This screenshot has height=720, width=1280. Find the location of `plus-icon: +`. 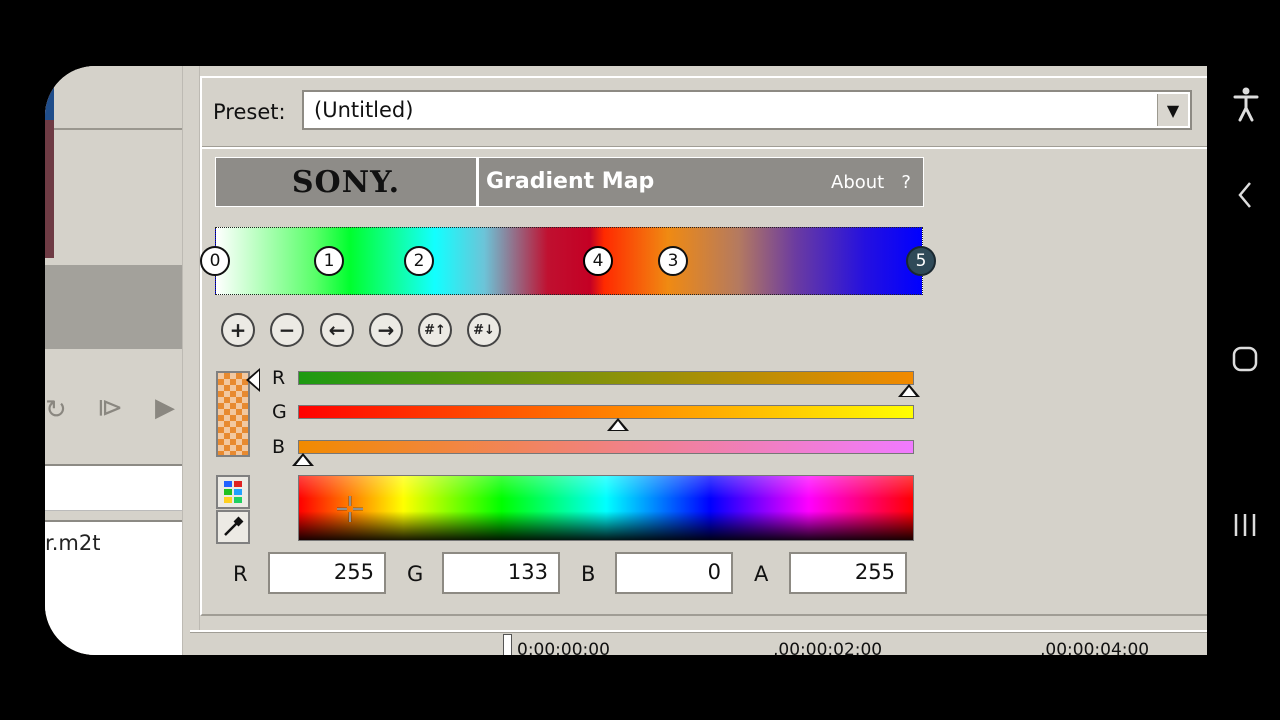

plus-icon: + is located at coordinates (238, 330).